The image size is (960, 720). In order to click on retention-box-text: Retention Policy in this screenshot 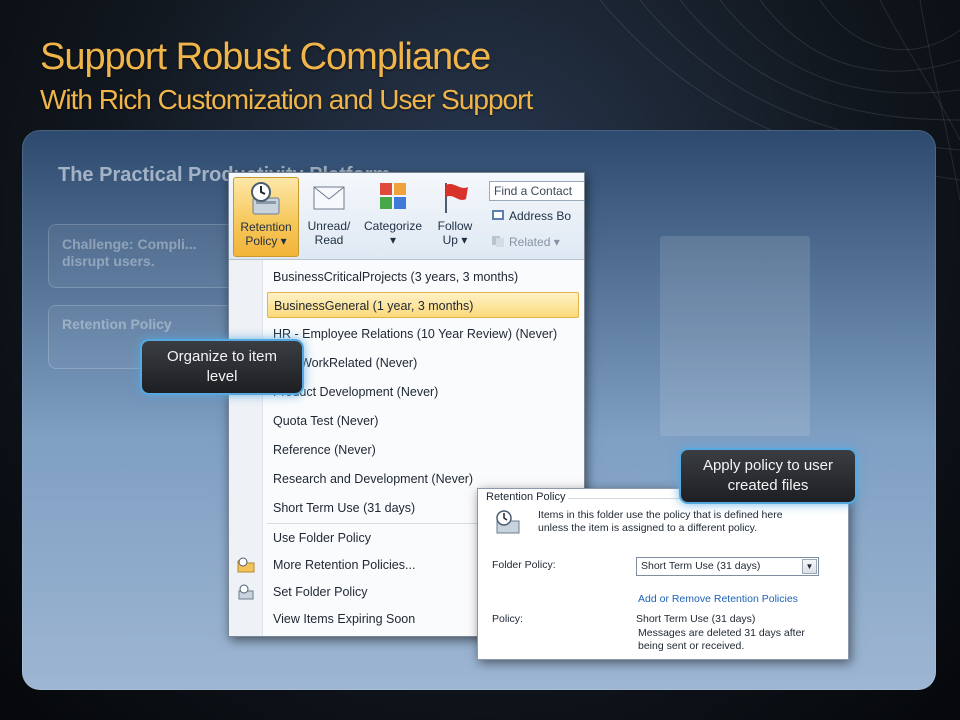, I will do `click(117, 324)`.